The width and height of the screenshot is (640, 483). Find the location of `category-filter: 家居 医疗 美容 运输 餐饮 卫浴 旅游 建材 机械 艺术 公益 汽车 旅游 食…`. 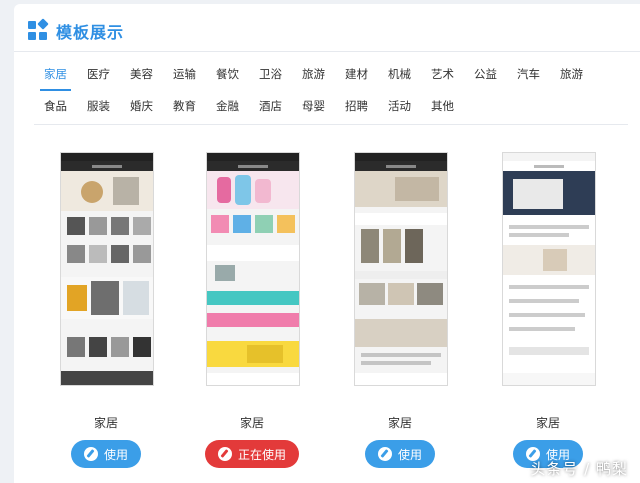

category-filter: 家居 医疗 美容 运输 餐饮 卫浴 旅游 建材 机械 艺术 公益 汽车 旅游 食… is located at coordinates (324, 90).